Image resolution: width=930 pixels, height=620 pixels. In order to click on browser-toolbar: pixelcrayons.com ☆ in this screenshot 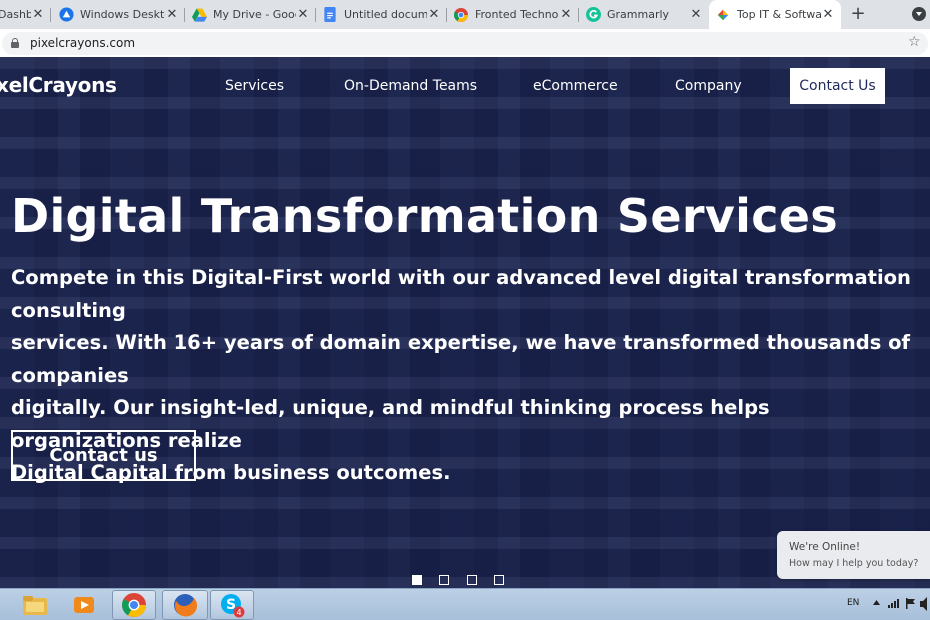, I will do `click(465, 43)`.